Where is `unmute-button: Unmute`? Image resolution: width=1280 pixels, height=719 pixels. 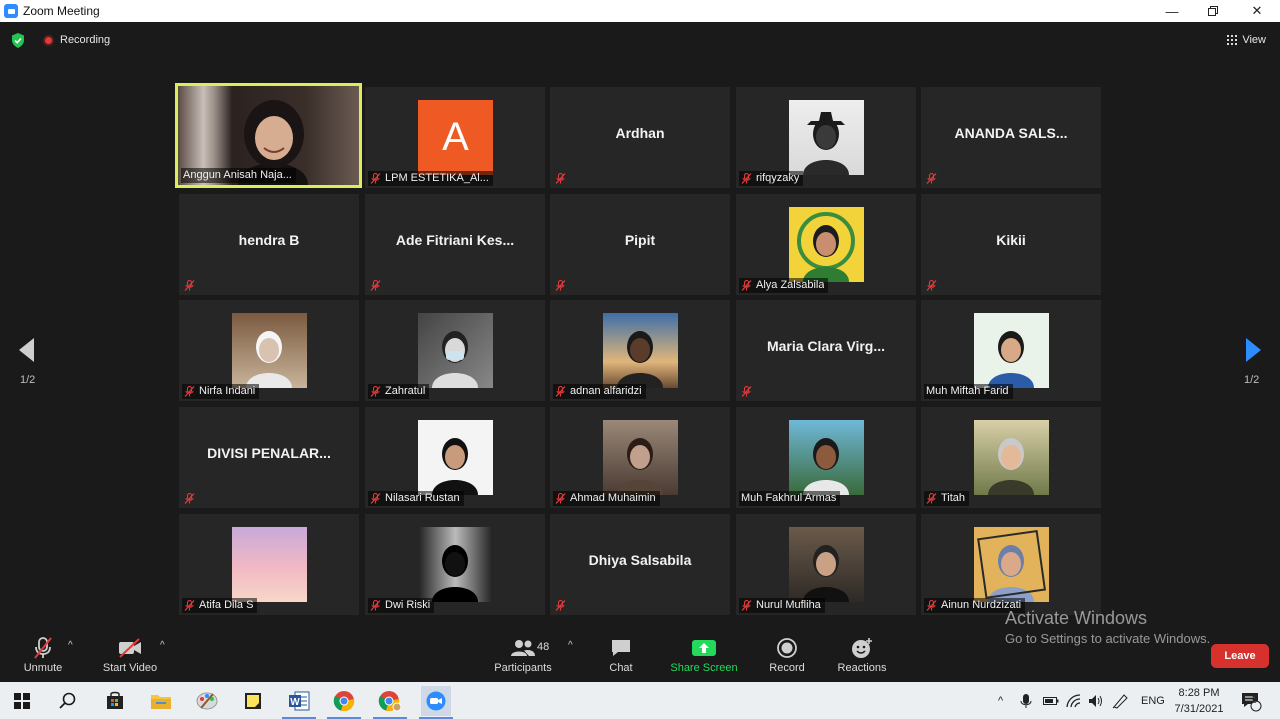
unmute-button: Unmute is located at coordinates (44, 655).